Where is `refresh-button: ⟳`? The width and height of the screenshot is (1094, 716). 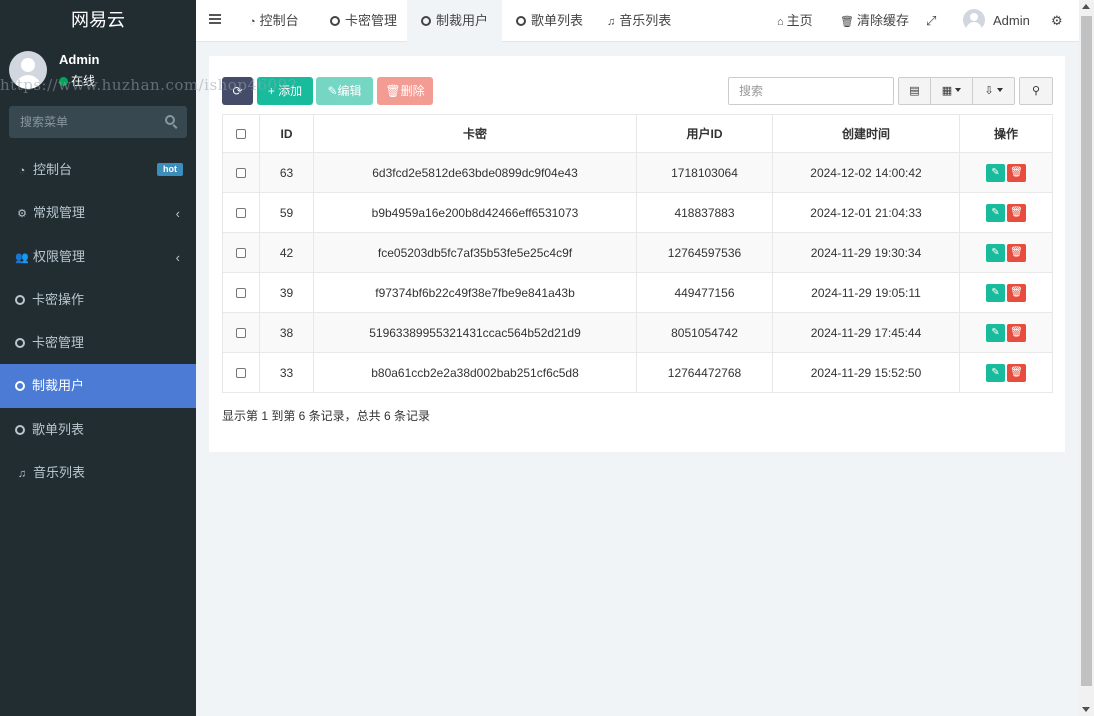
refresh-button: ⟳ is located at coordinates (237, 91).